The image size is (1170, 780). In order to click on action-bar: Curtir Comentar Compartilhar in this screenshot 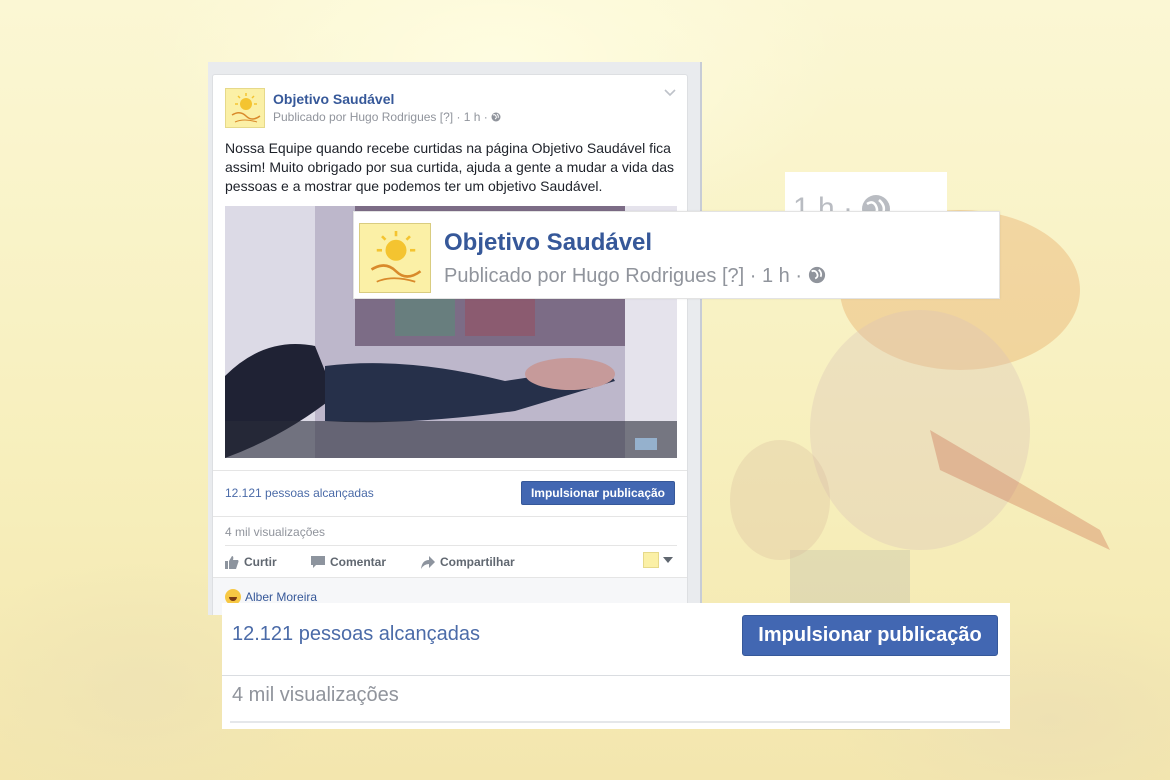, I will do `click(451, 561)`.